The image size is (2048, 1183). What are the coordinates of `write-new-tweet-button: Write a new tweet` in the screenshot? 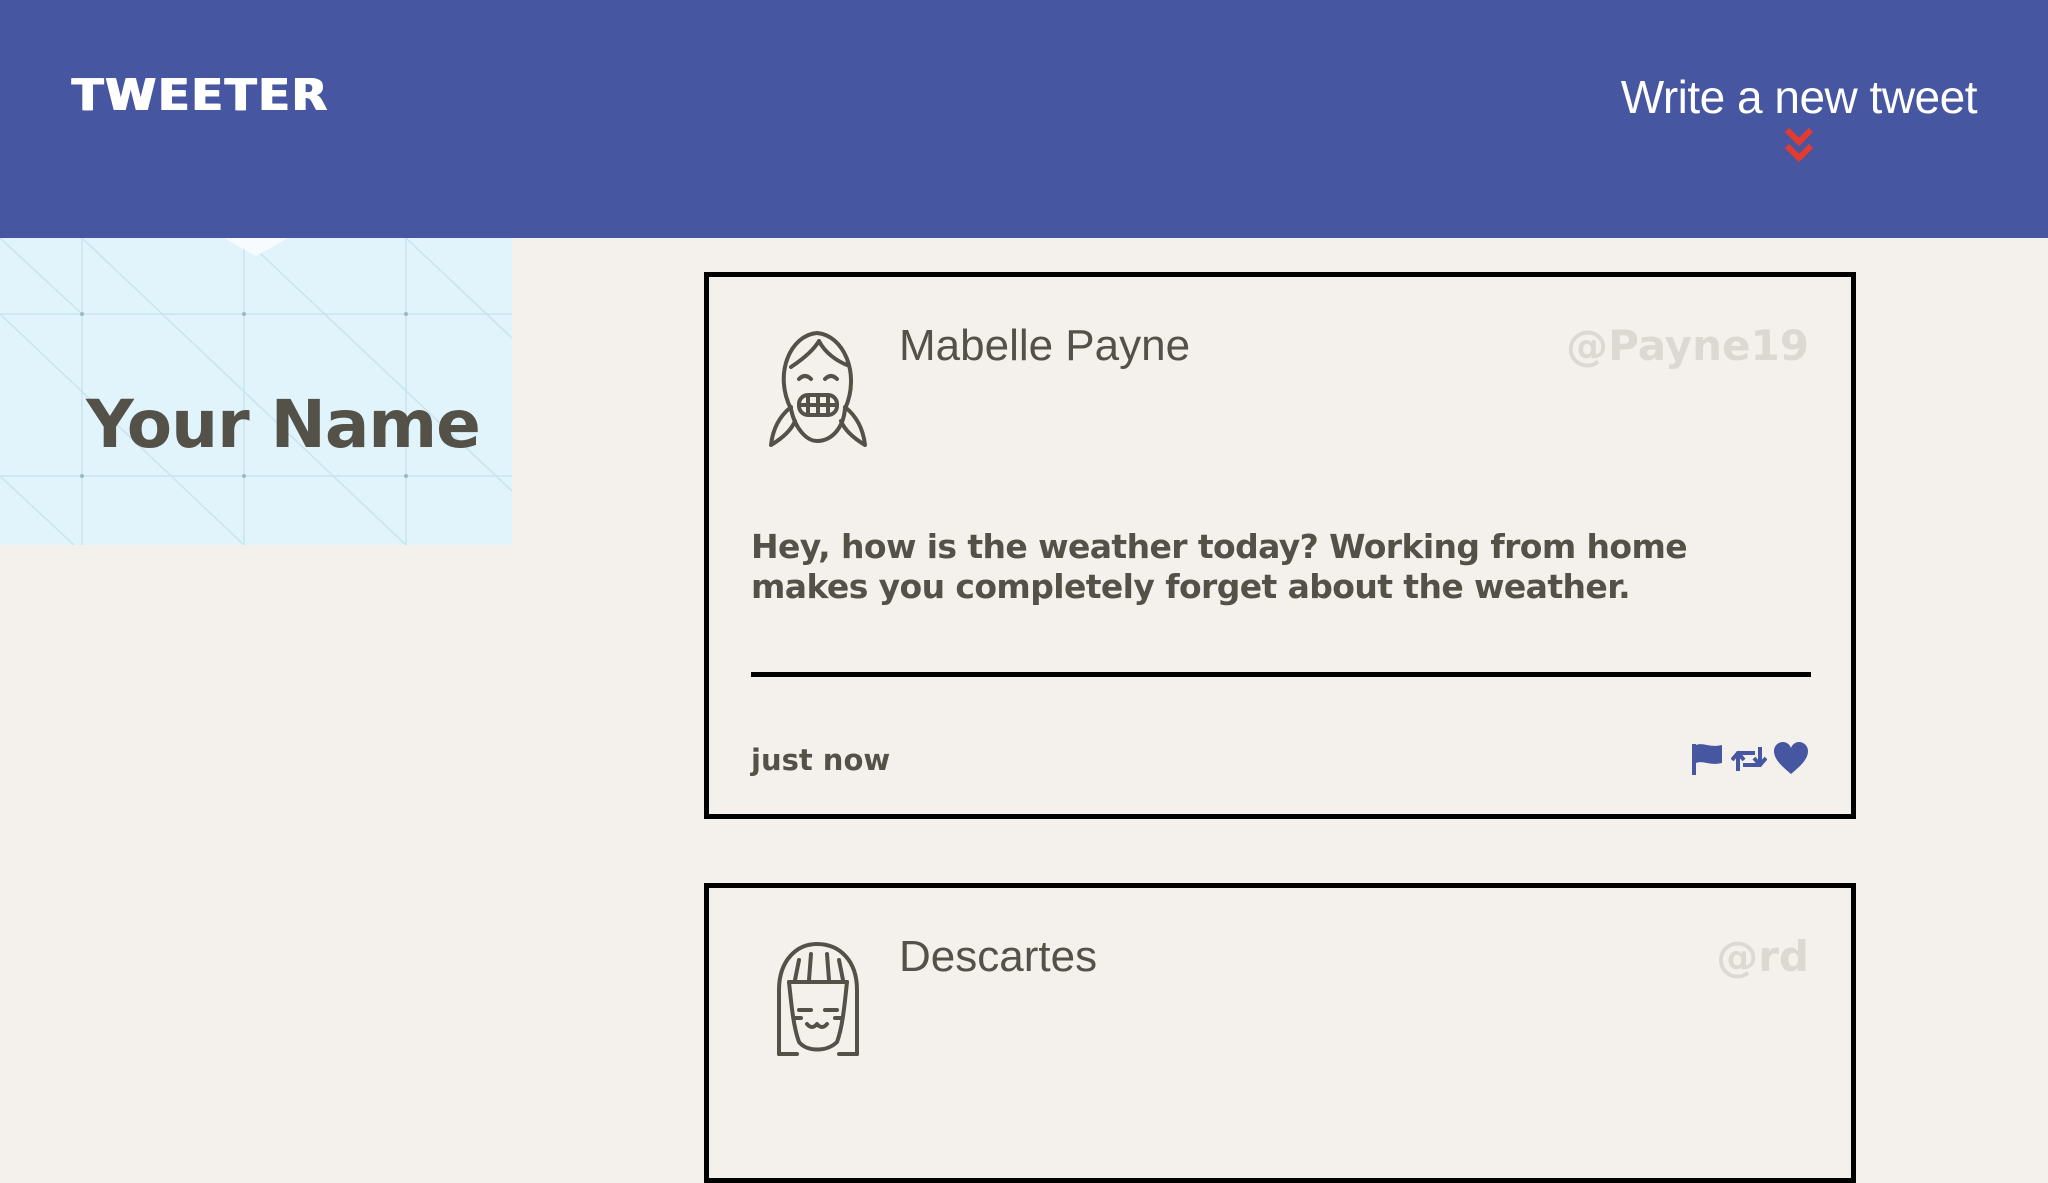 It's located at (1799, 118).